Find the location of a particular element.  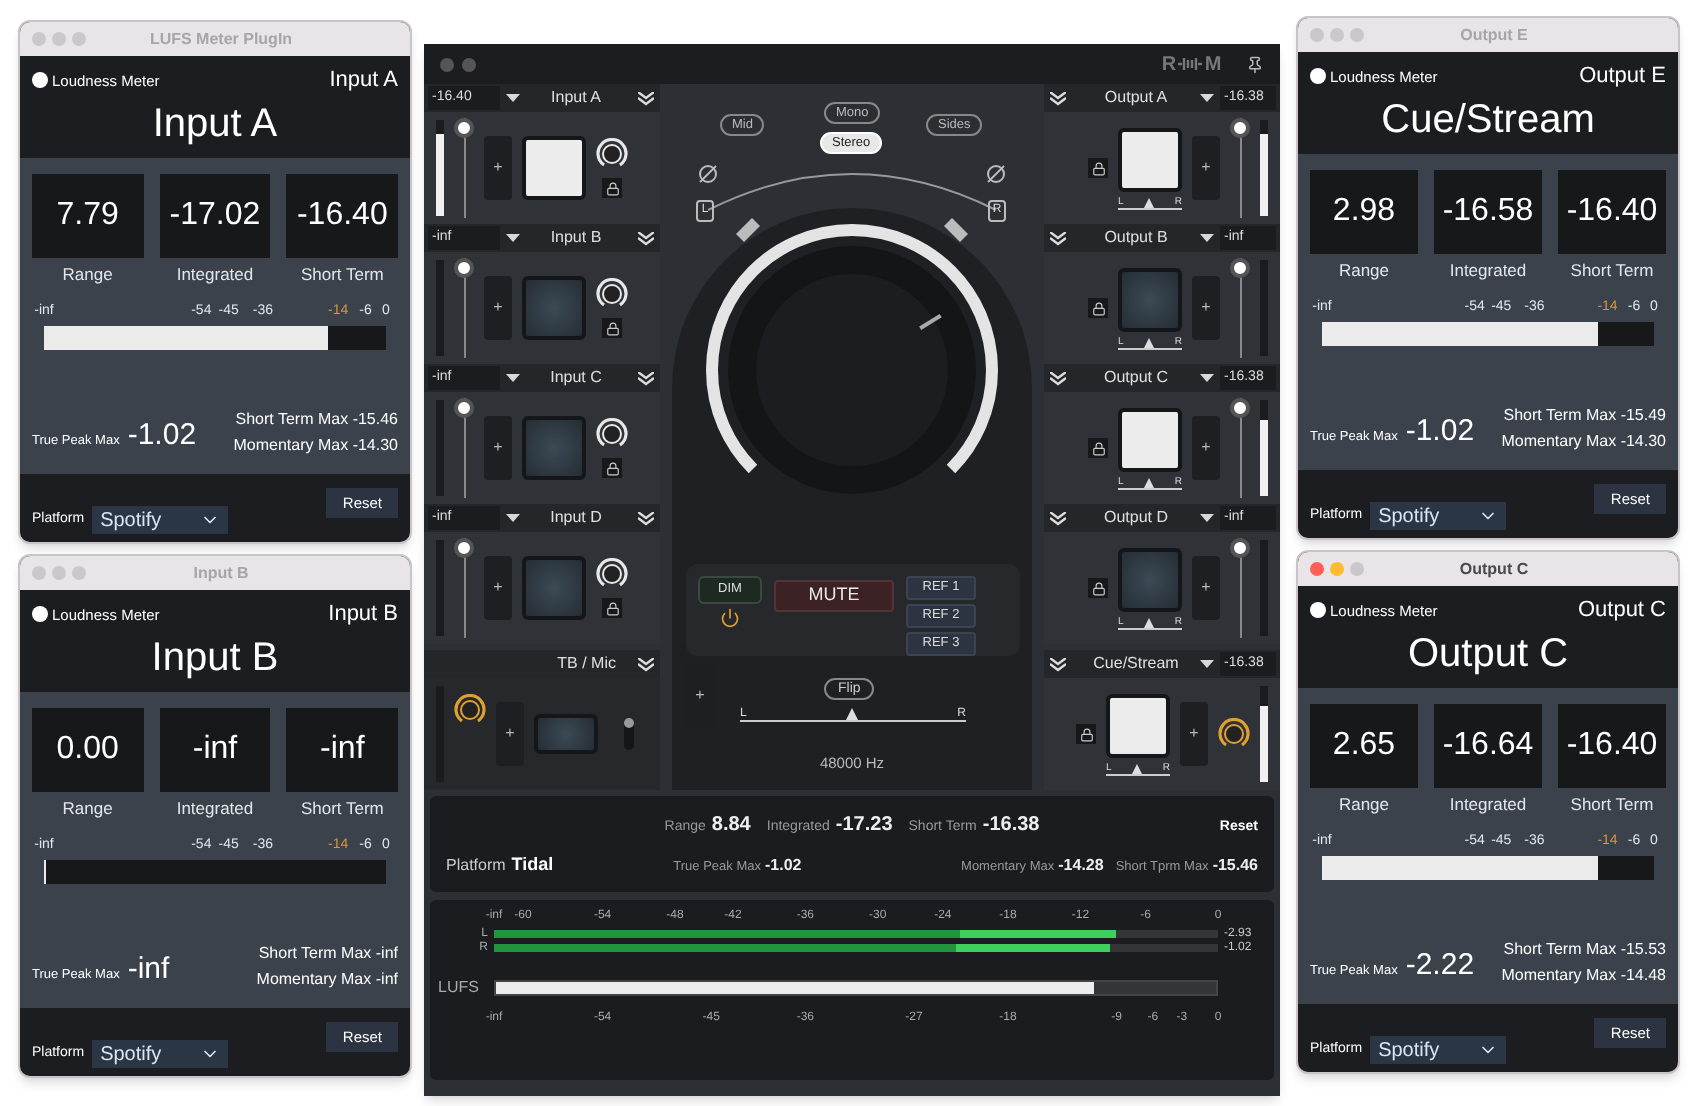

stat-value: 2.65 is located at coordinates (1364, 745).